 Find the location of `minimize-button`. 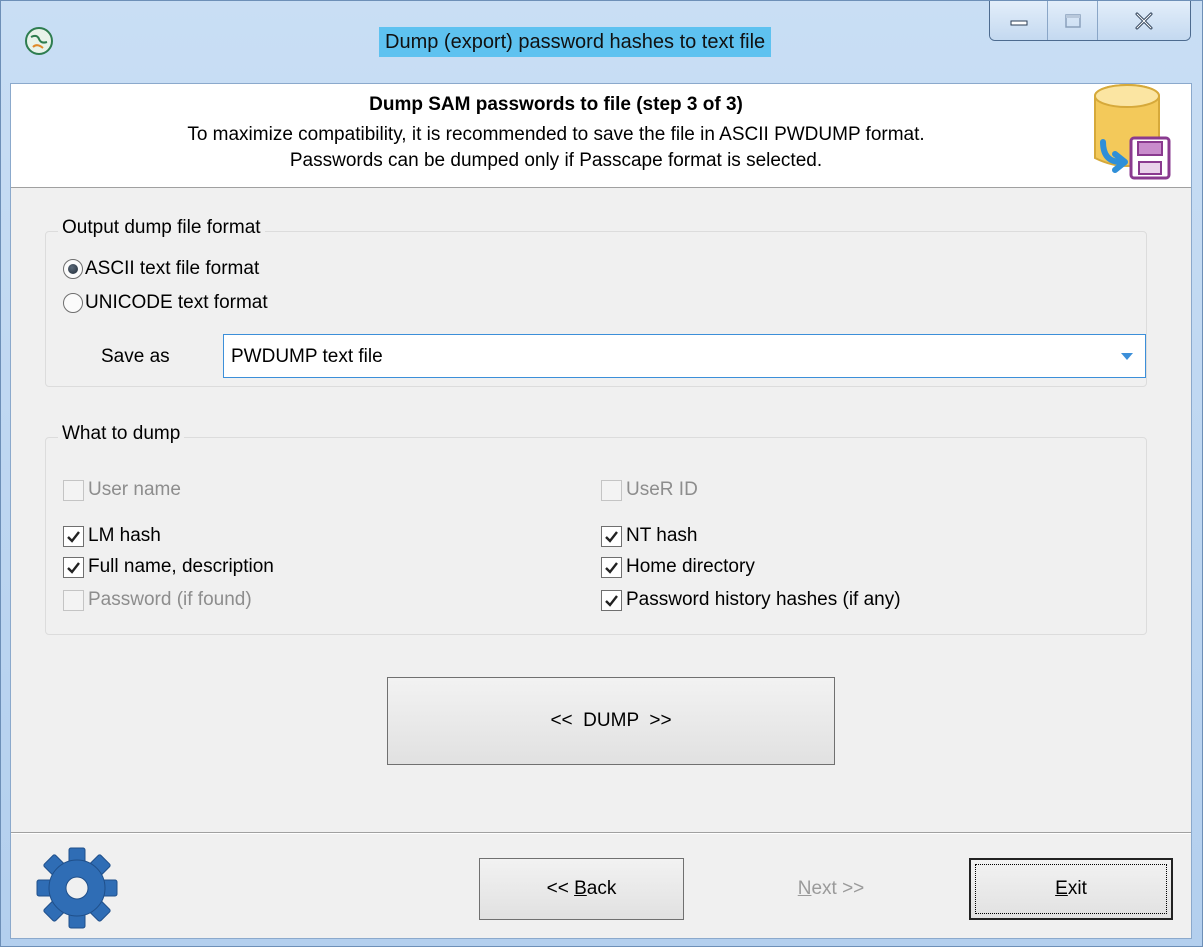

minimize-button is located at coordinates (1019, 20).